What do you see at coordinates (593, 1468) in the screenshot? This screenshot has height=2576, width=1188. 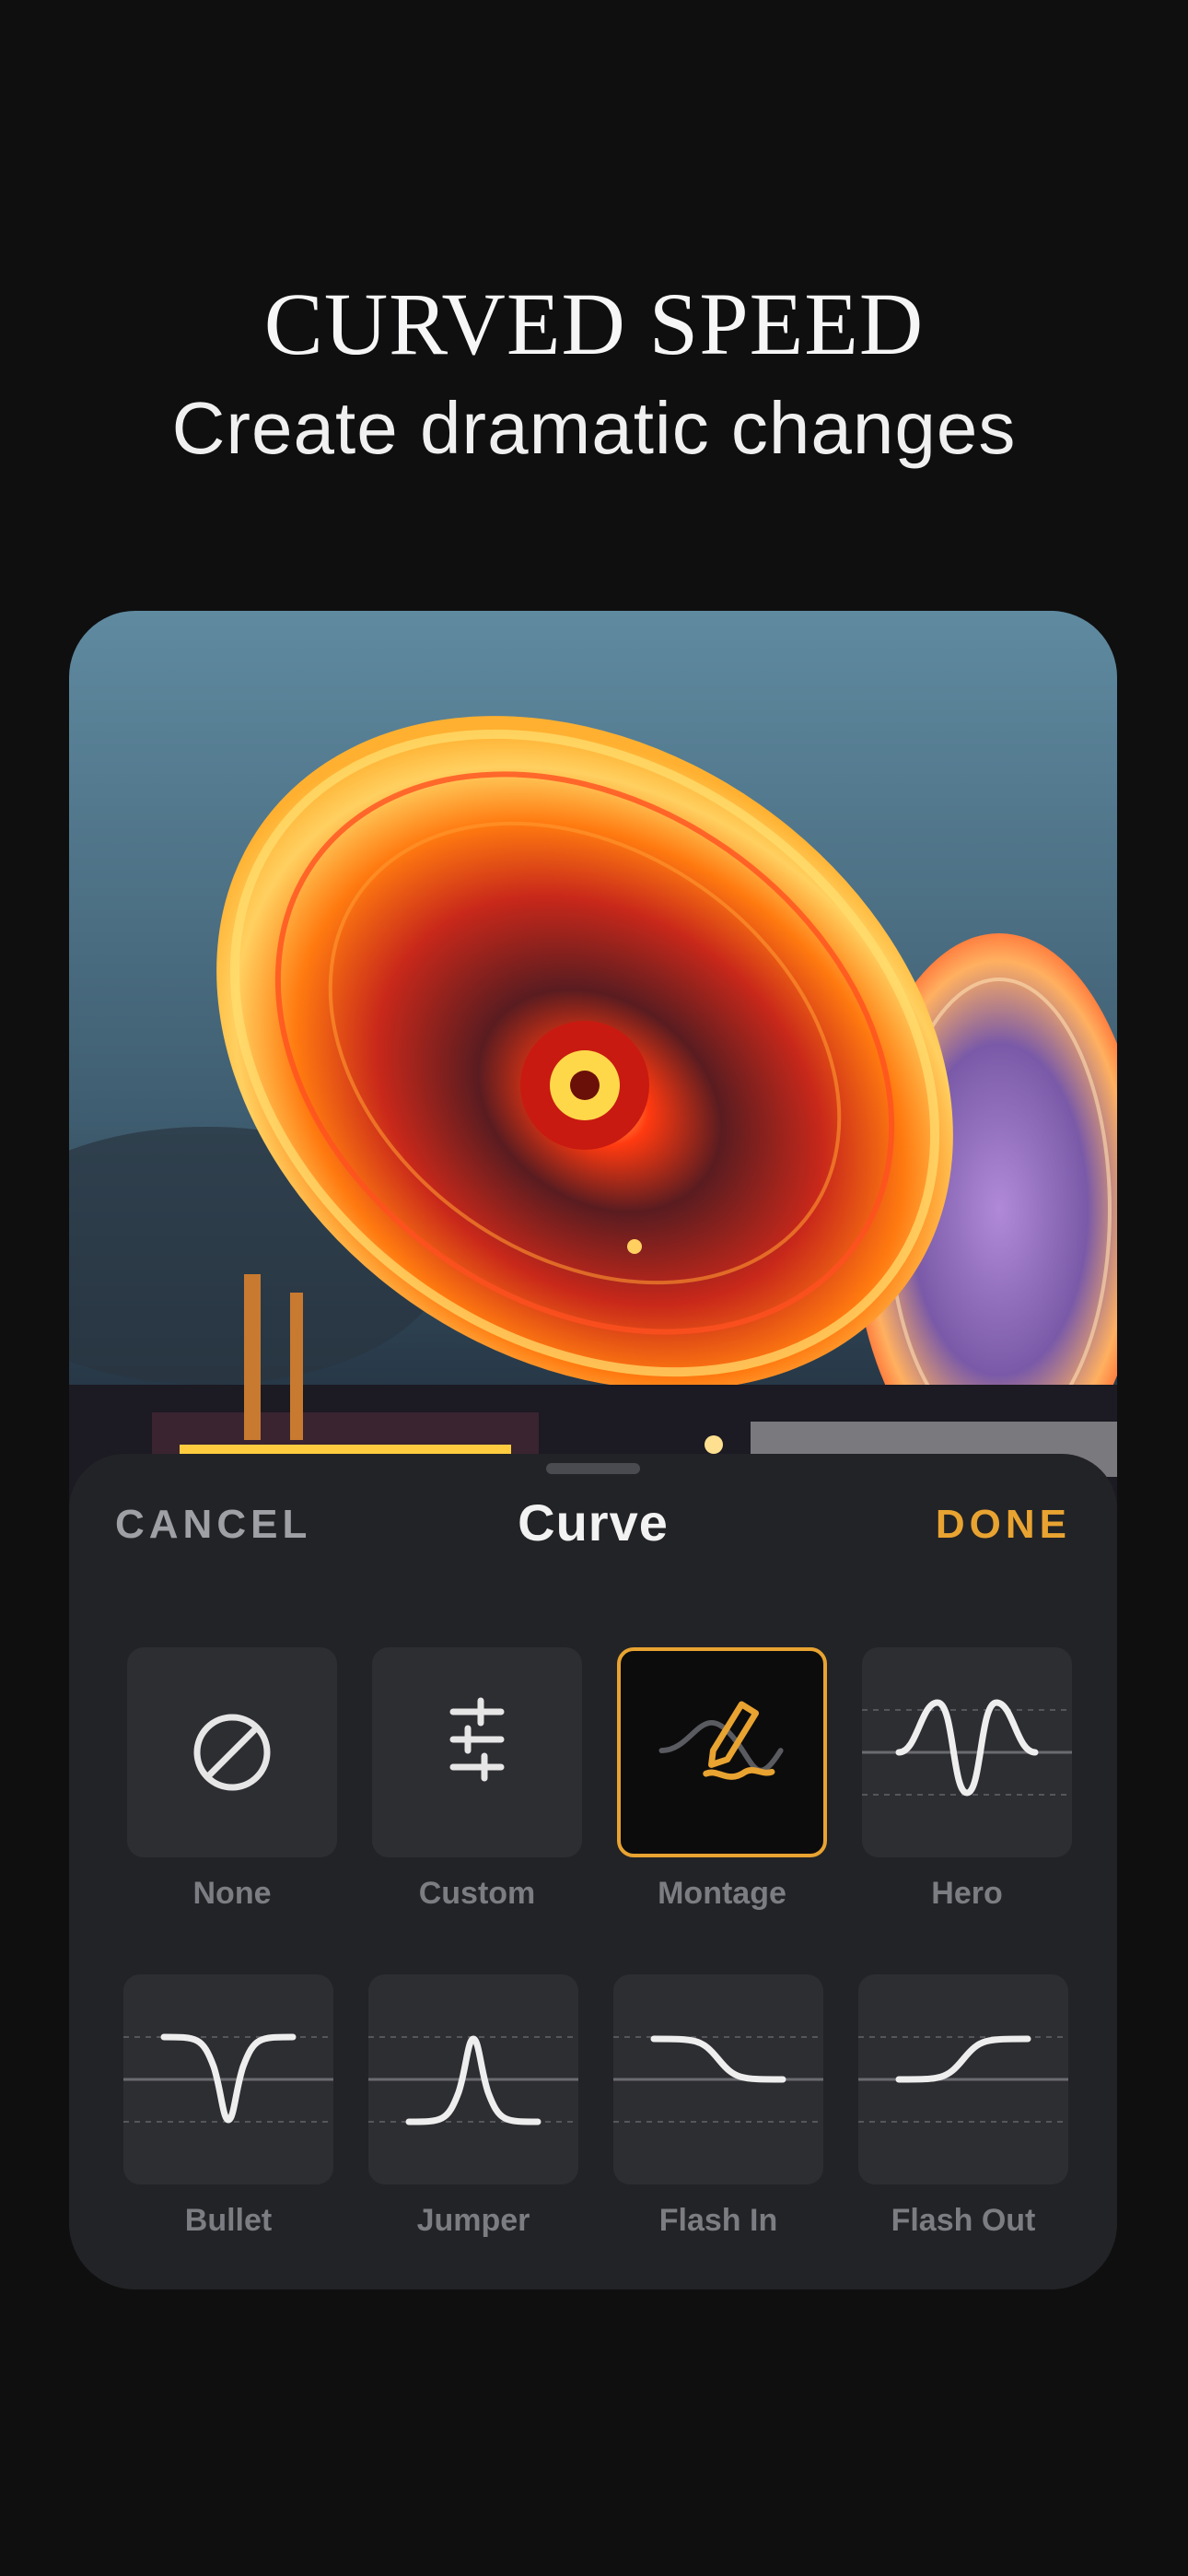 I see `sheet-grabber` at bounding box center [593, 1468].